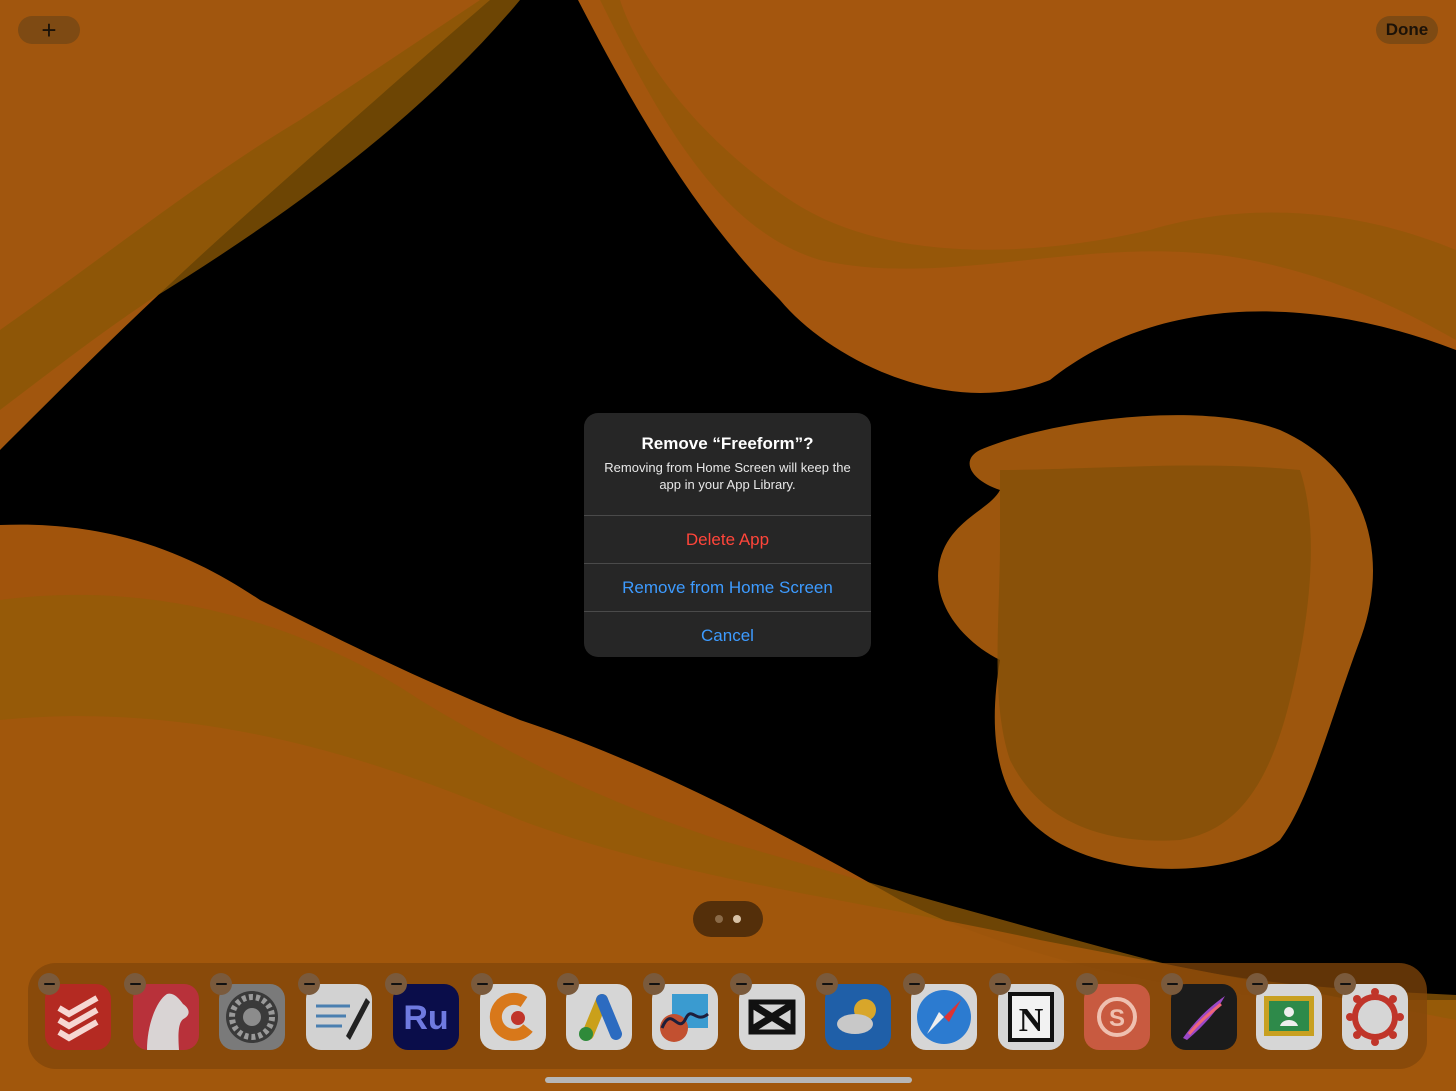 The width and height of the screenshot is (1456, 1091). Describe the element at coordinates (944, 1017) in the screenshot. I see `safari-compass-icon` at that location.